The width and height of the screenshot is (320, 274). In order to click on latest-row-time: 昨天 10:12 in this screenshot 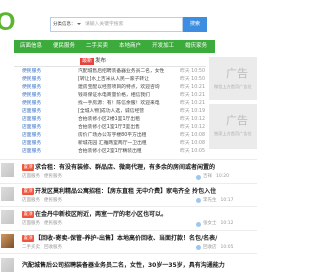, I will do `click(192, 127)`.